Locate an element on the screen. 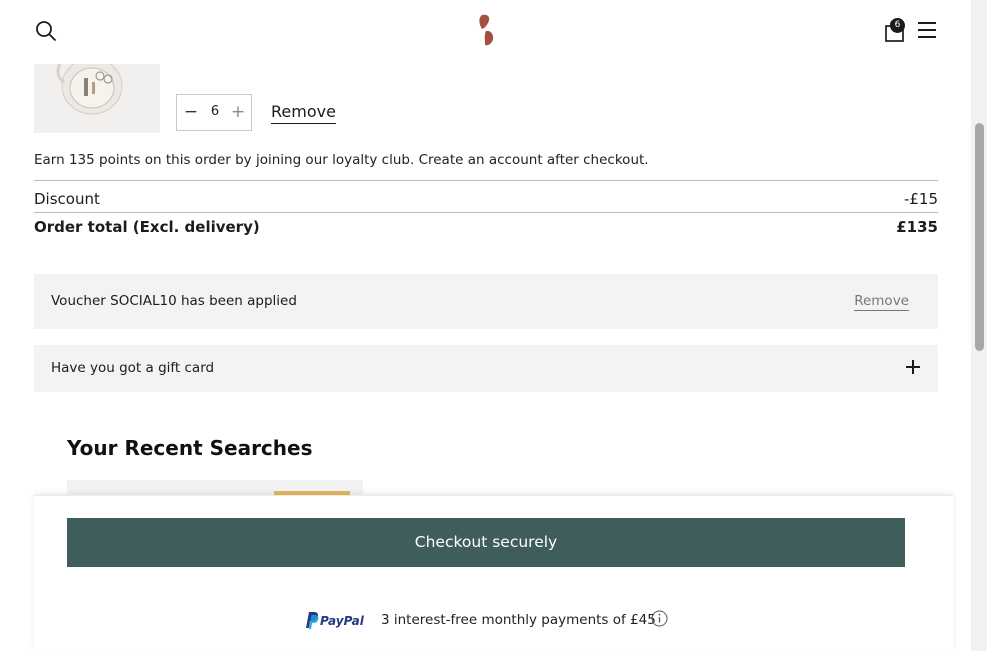 Image resolution: width=987 pixels, height=655 pixels. gift-card-label: Have you got a gift card is located at coordinates (133, 368).